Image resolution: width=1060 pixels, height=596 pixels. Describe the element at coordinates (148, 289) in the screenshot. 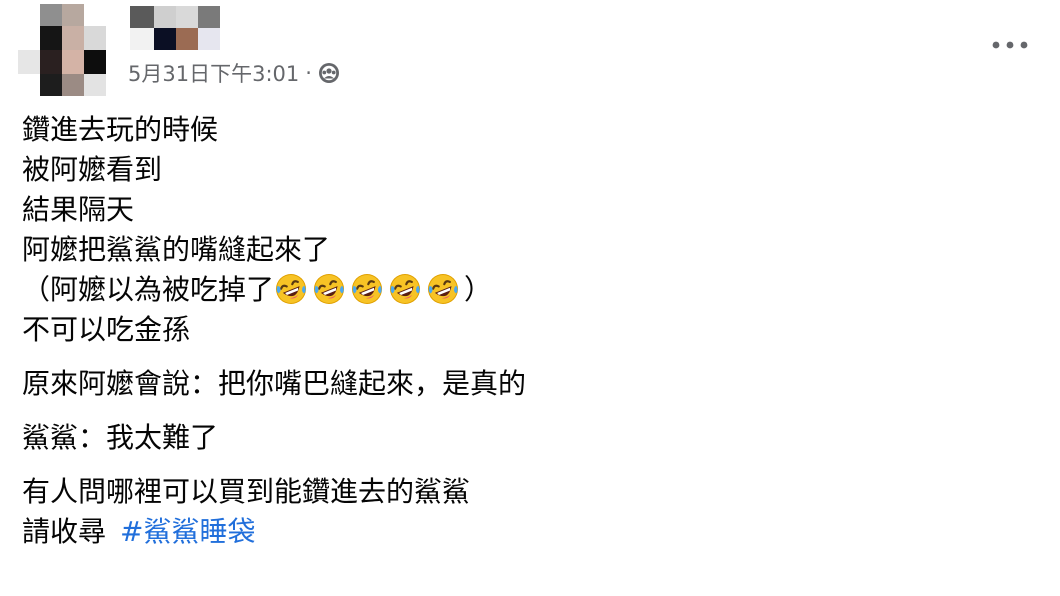

I see `paren-text: （阿嬤以為被吃掉了` at that location.